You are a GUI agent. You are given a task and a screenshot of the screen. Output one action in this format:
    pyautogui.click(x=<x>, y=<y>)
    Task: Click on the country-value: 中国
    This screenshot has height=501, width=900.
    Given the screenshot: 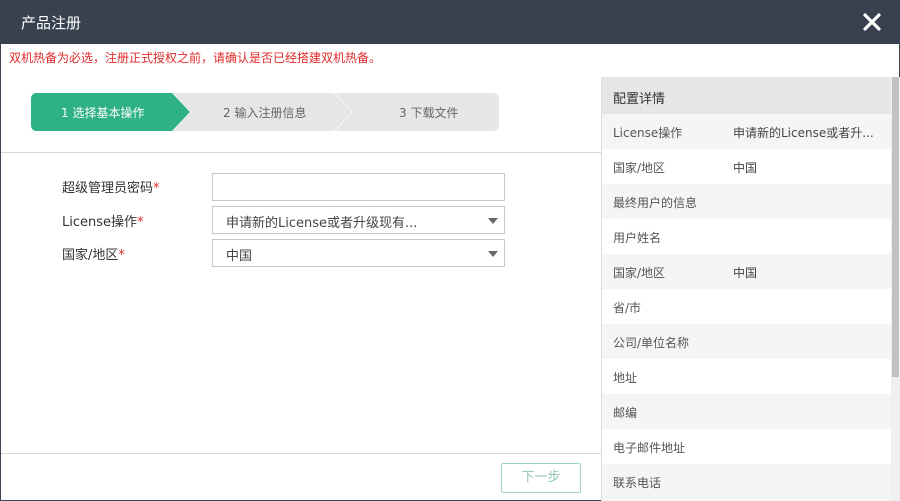 What is the action you would take?
    pyautogui.click(x=239, y=256)
    